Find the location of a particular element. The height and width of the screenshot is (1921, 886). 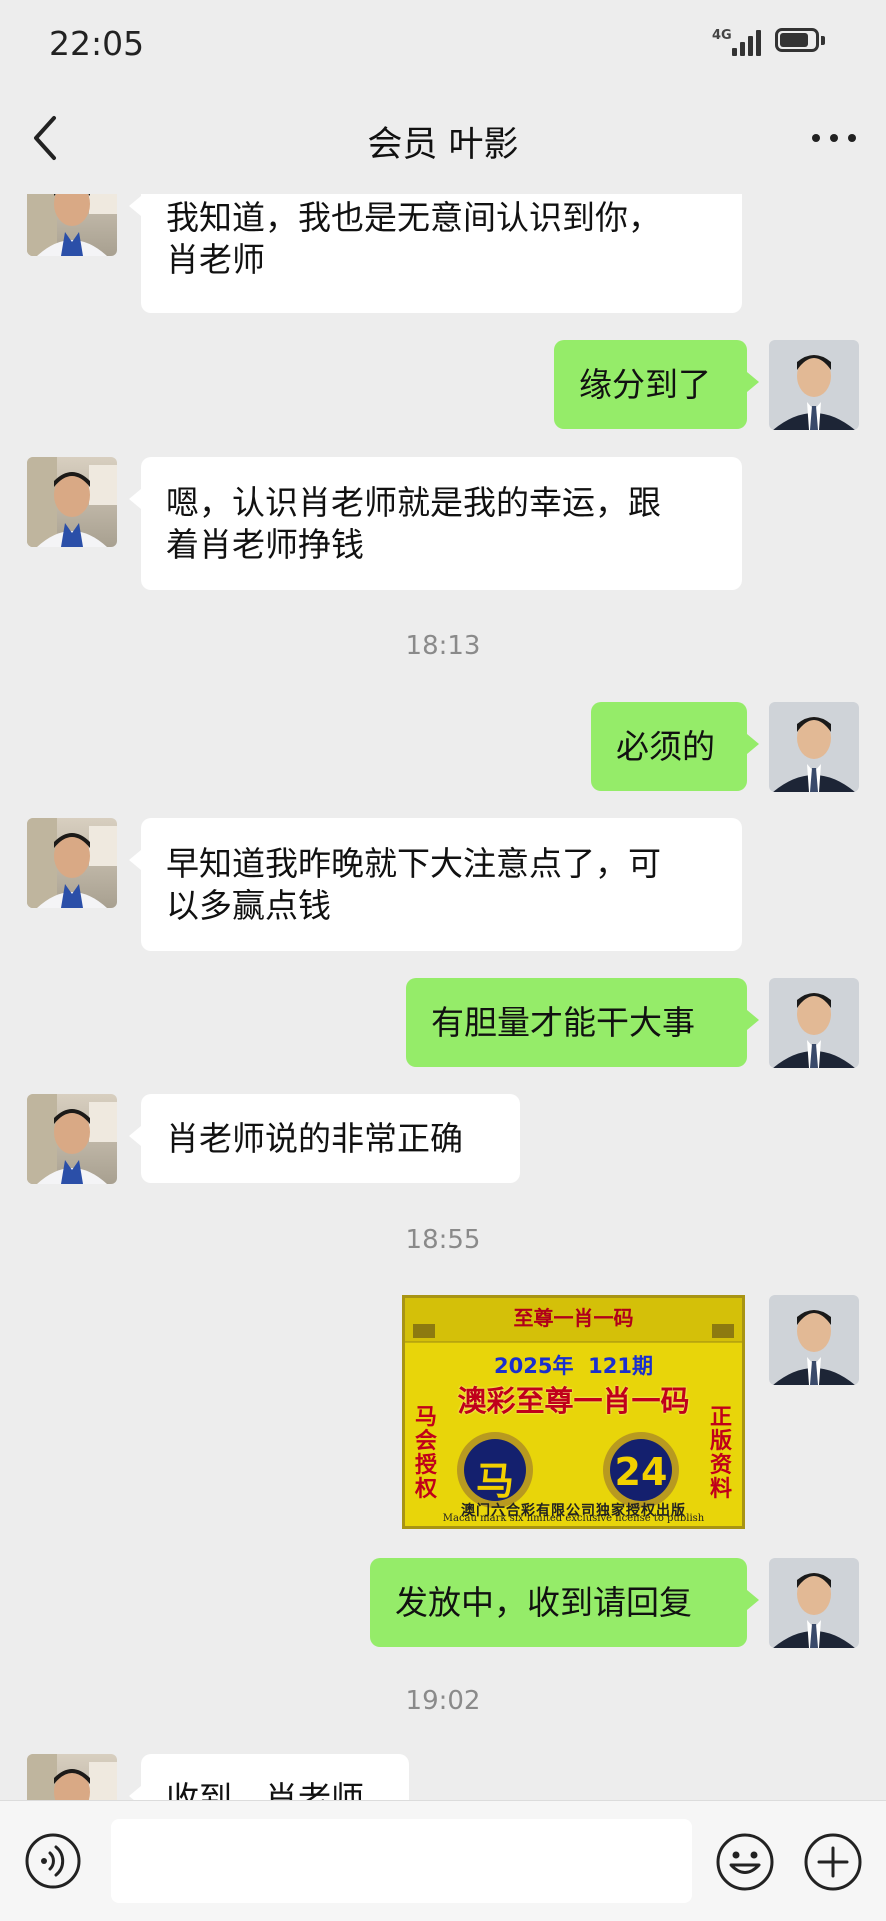

message-bubble-received: 我知道，我也是无意间认识到你， 肖老师 is located at coordinates (435, 253).